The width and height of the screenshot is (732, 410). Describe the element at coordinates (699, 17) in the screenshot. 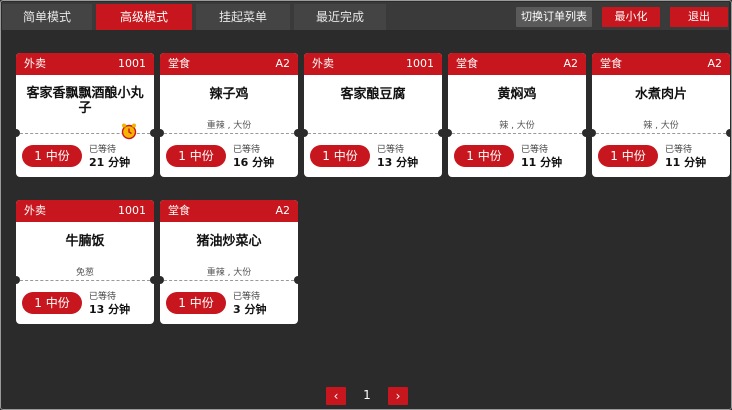

I see `exit-button: 退出` at that location.